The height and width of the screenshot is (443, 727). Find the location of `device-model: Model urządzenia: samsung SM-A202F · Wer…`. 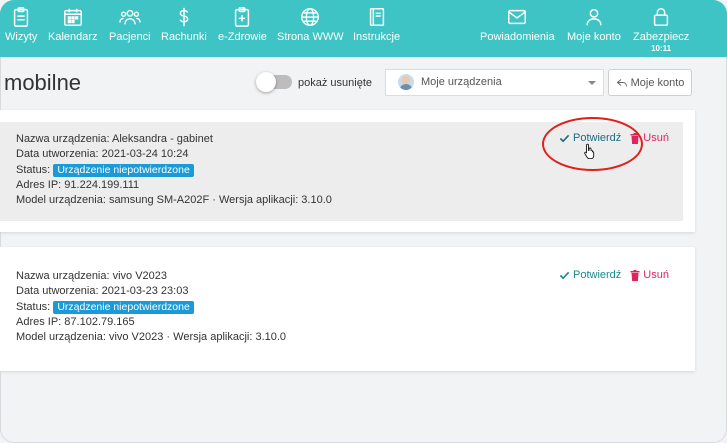

device-model: Model urządzenia: samsung SM-A202F · Wer… is located at coordinates (174, 200).